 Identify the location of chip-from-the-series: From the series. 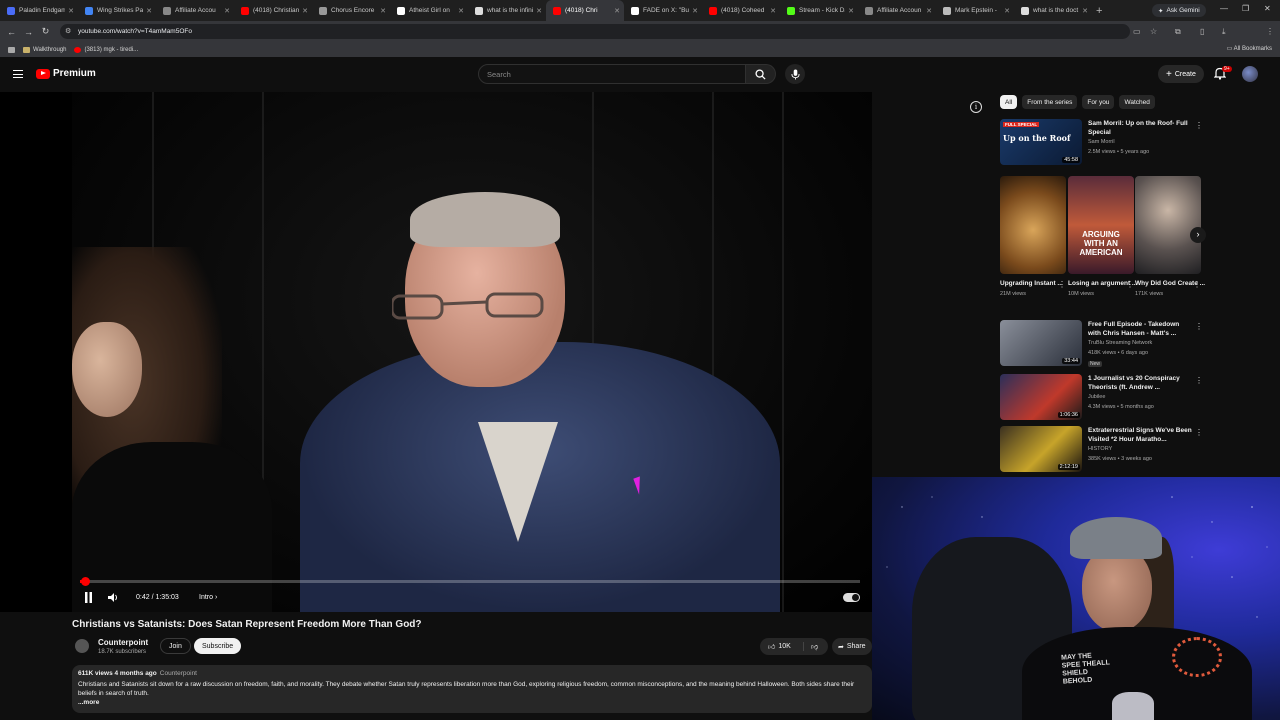
(1050, 102).